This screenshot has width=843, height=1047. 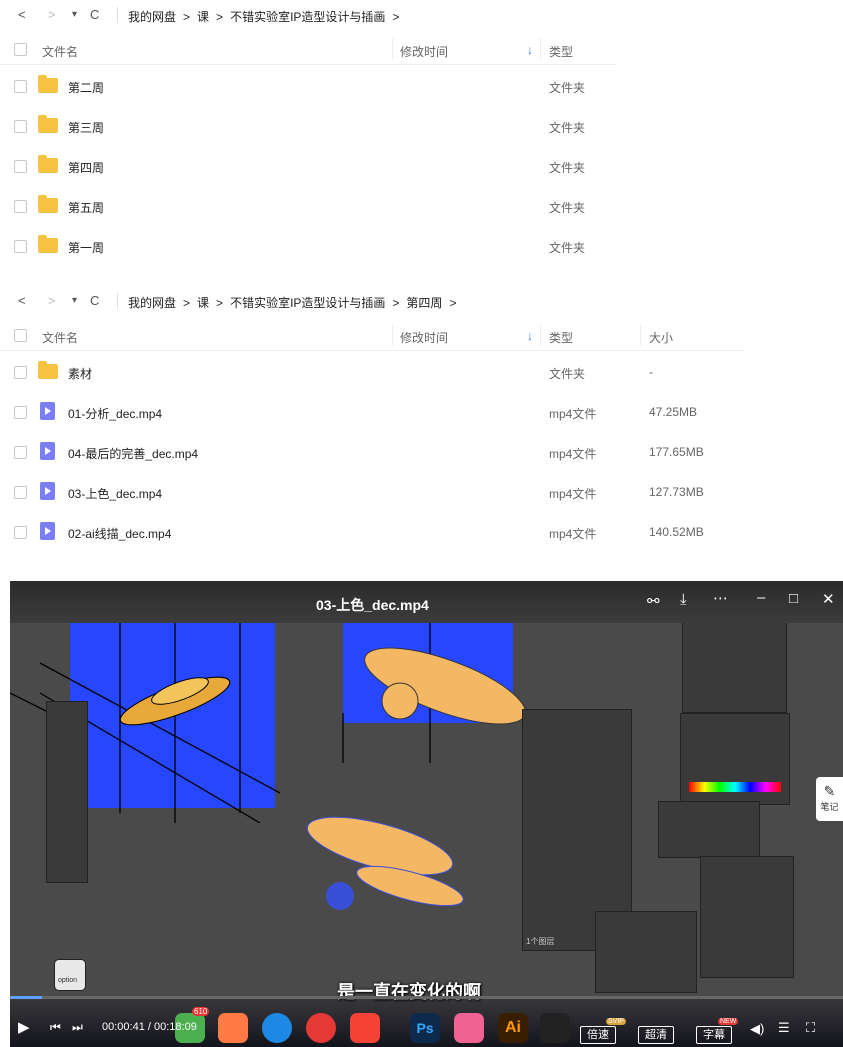 I want to click on breadcrumb: 我的网盘 > 课 > 不错实验室IP造型设计与插画 >, so click(x=267, y=16).